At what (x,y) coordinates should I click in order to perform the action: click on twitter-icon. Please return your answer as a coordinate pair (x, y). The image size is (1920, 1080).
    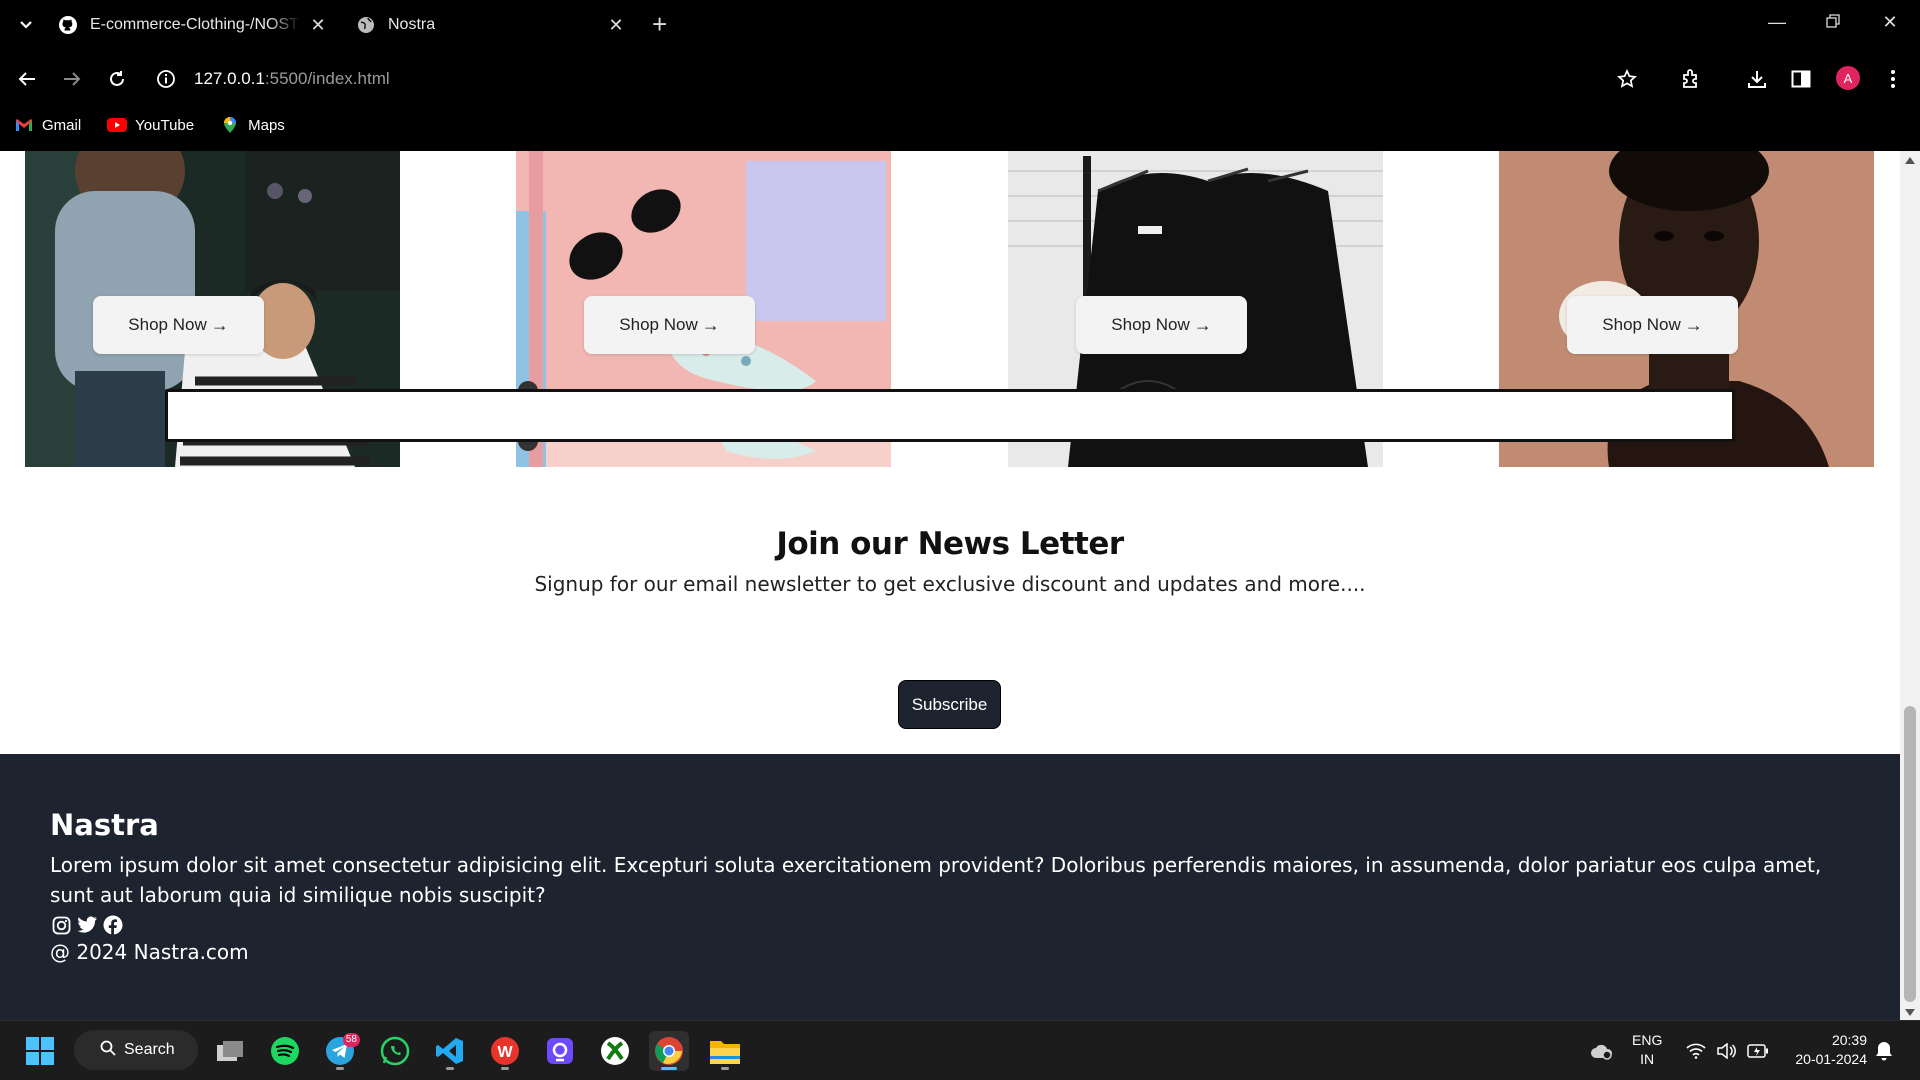
    Looking at the image, I should click on (87, 925).